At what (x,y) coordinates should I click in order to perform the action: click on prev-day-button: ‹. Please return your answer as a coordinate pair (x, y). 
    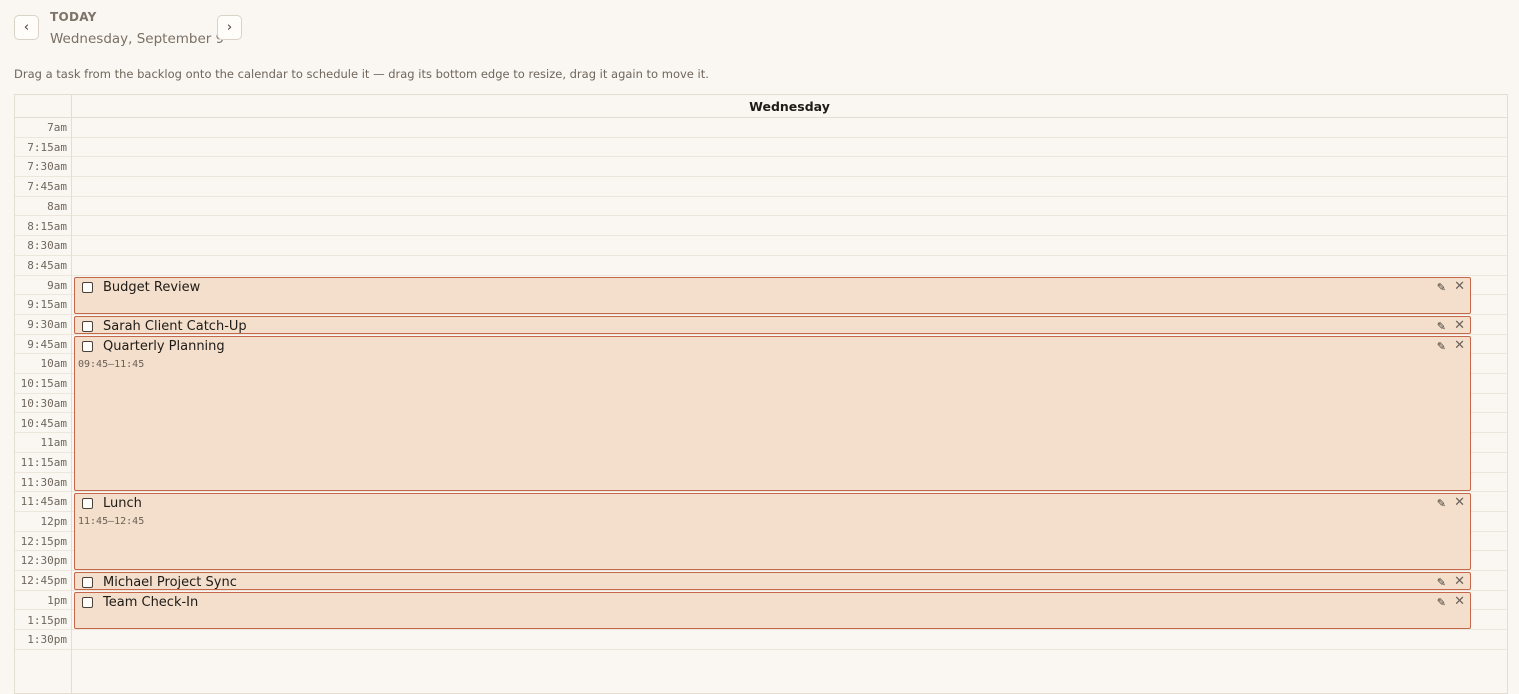
    Looking at the image, I should click on (26, 27).